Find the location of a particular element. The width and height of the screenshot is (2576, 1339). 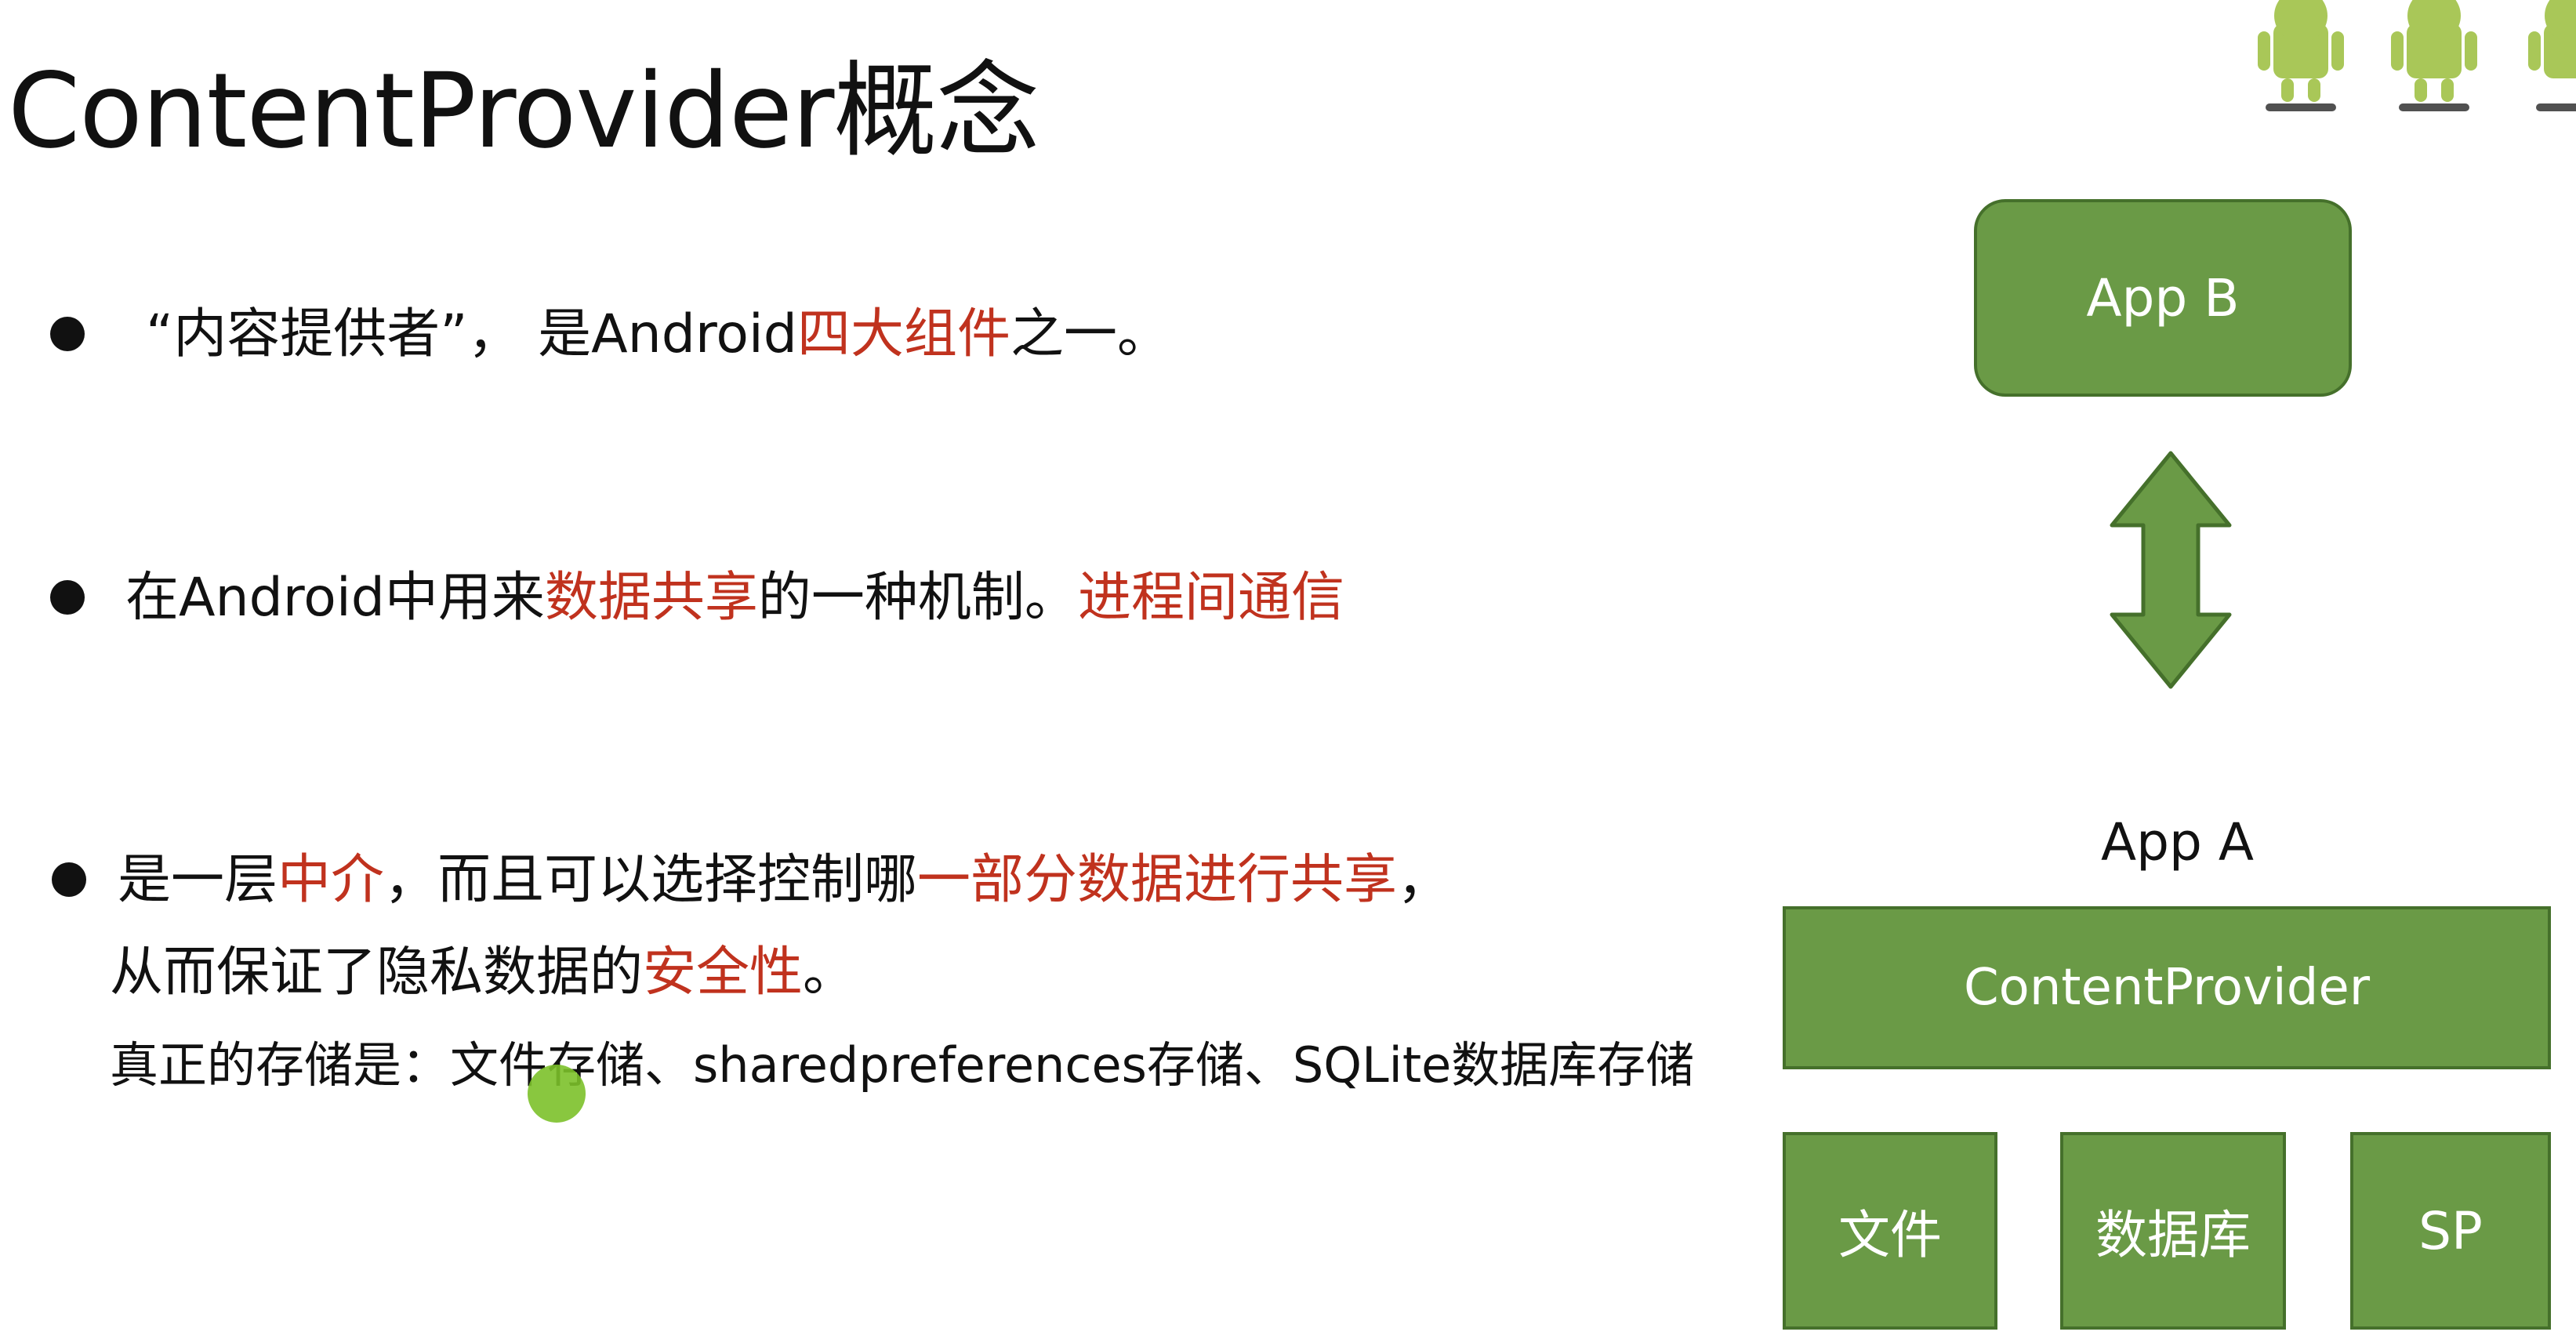

storage-sp-box: SP is located at coordinates (2450, 1231).